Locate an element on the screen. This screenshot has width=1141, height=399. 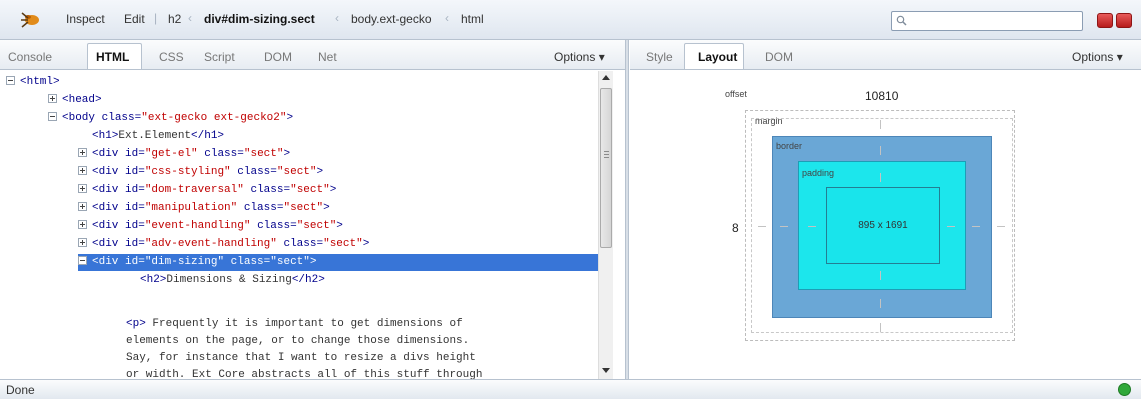
tree-line: <h1>Ext.Element</h1> is located at coordinates (158, 136).